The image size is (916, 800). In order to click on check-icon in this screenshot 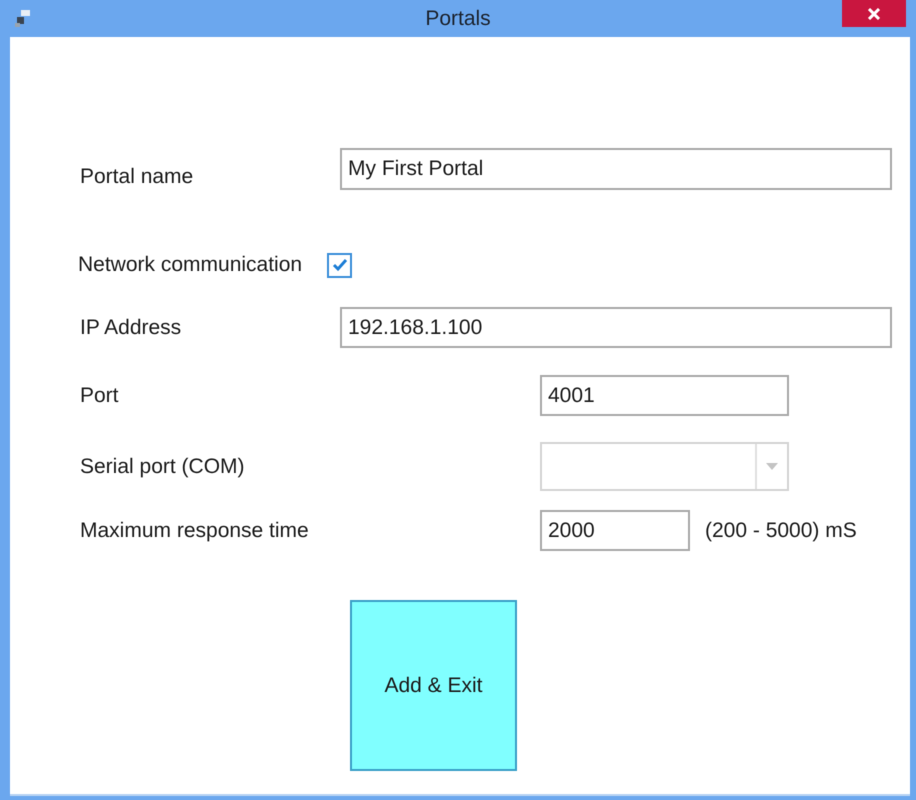, I will do `click(340, 265)`.